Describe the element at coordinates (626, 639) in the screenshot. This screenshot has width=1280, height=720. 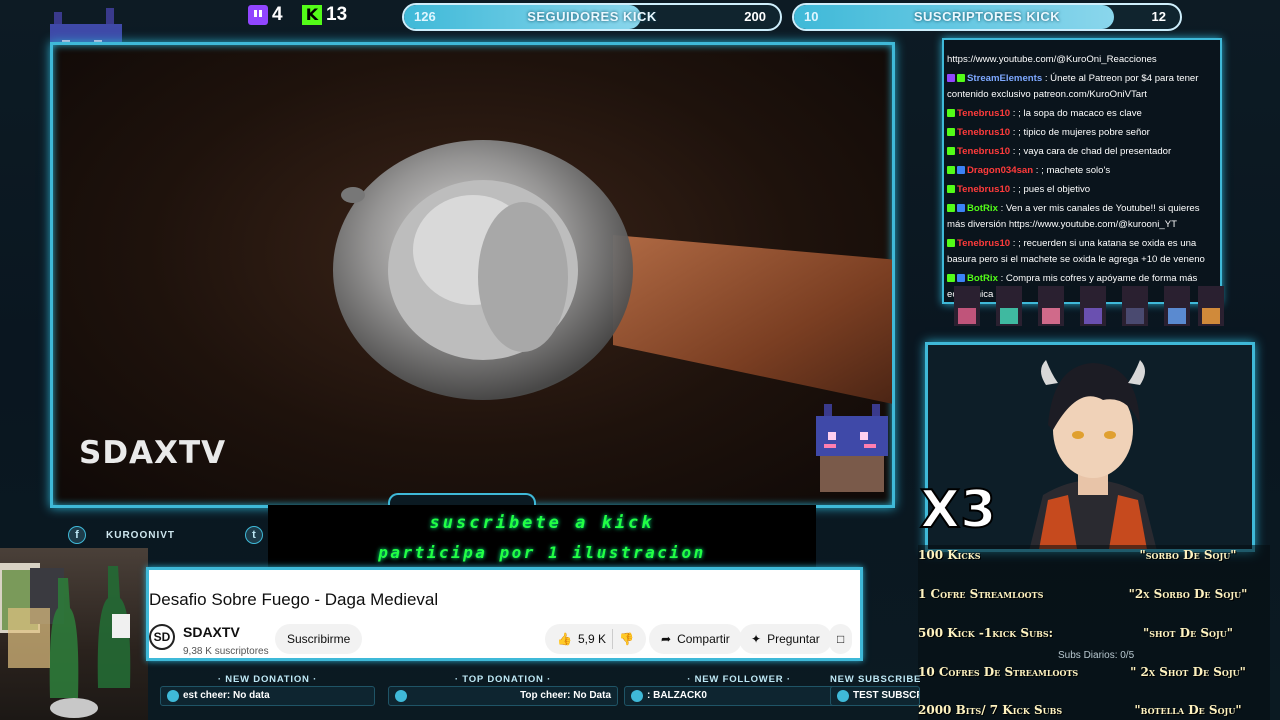
I see `dislike-icon: 👎` at that location.